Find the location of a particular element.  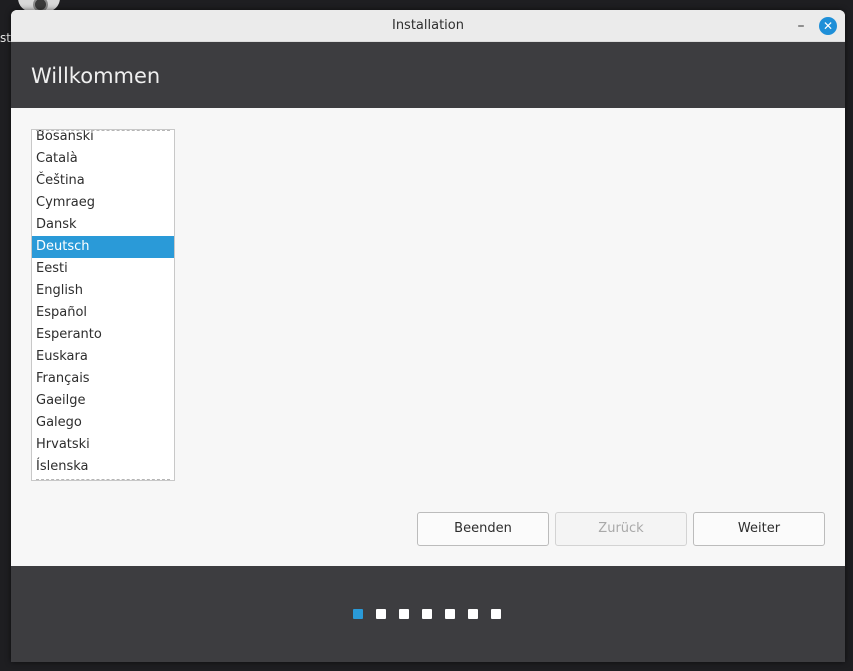

language-item: Eesti is located at coordinates (103, 269).